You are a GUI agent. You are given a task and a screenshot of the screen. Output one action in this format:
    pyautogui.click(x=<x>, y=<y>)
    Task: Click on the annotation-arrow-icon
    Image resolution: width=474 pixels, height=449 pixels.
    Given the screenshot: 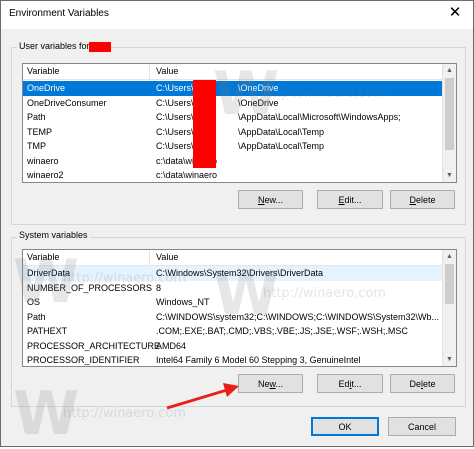 What is the action you would take?
    pyautogui.click(x=202, y=396)
    